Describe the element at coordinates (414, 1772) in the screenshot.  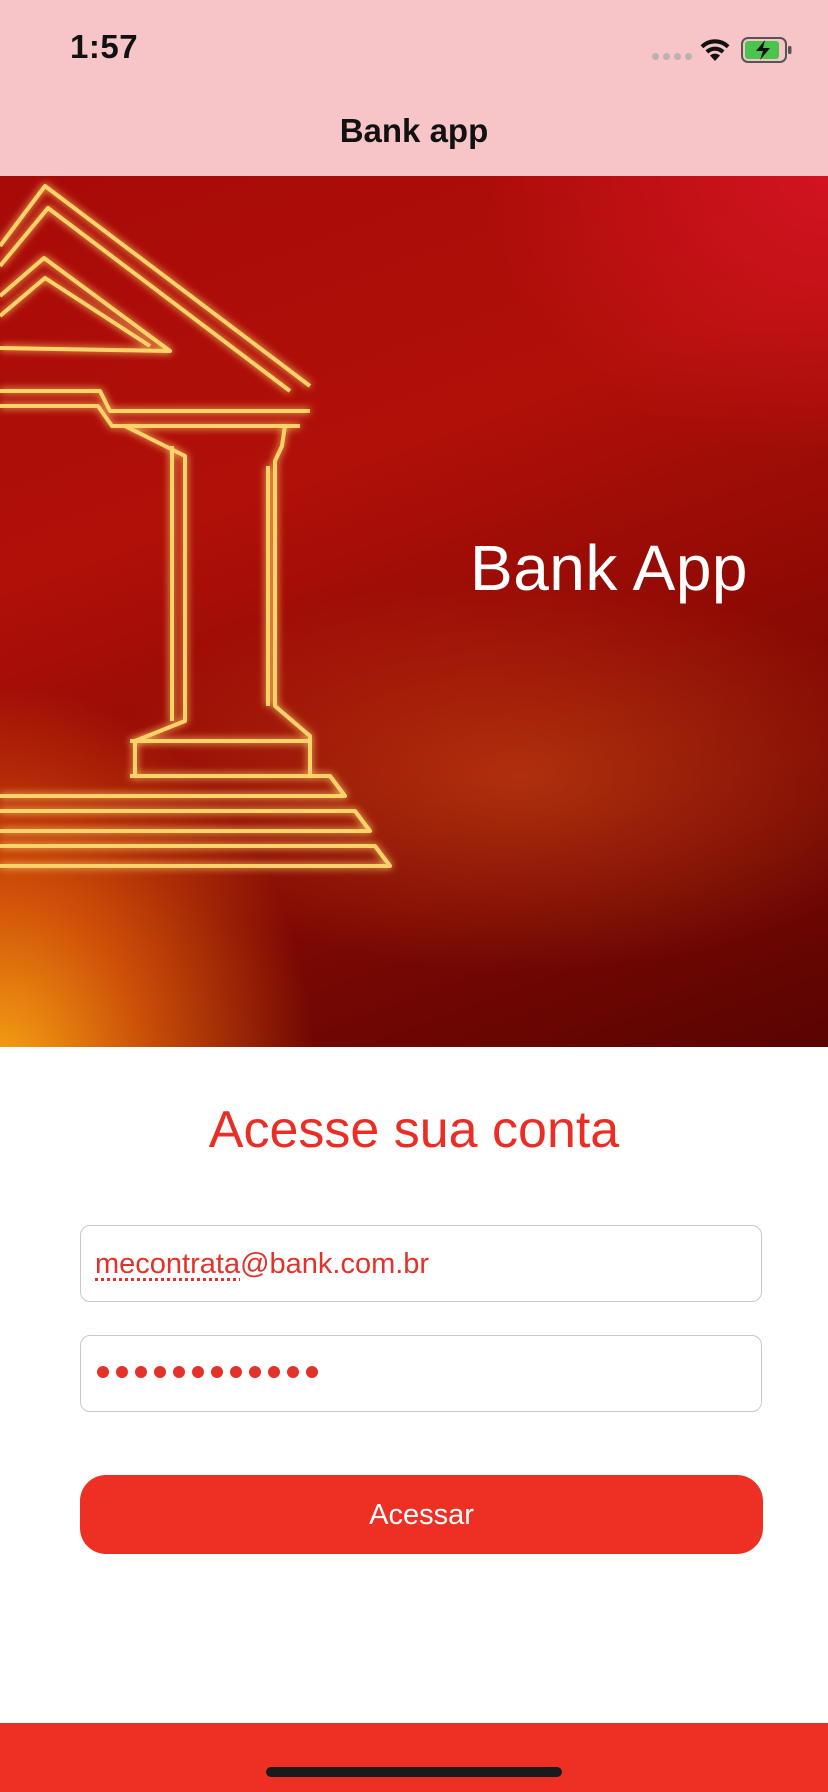
I see `home-indicator` at that location.